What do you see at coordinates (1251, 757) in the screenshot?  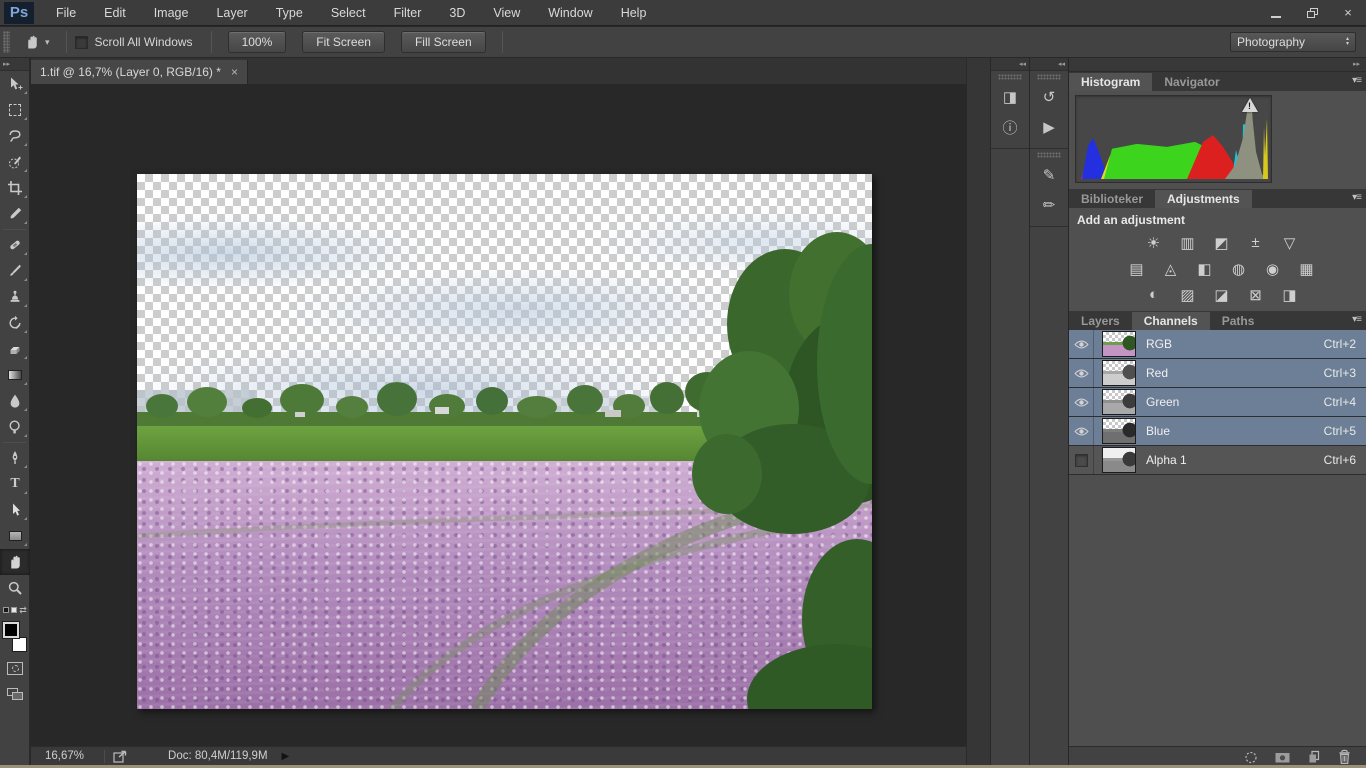 I see `load-channel-as-selection-button` at bounding box center [1251, 757].